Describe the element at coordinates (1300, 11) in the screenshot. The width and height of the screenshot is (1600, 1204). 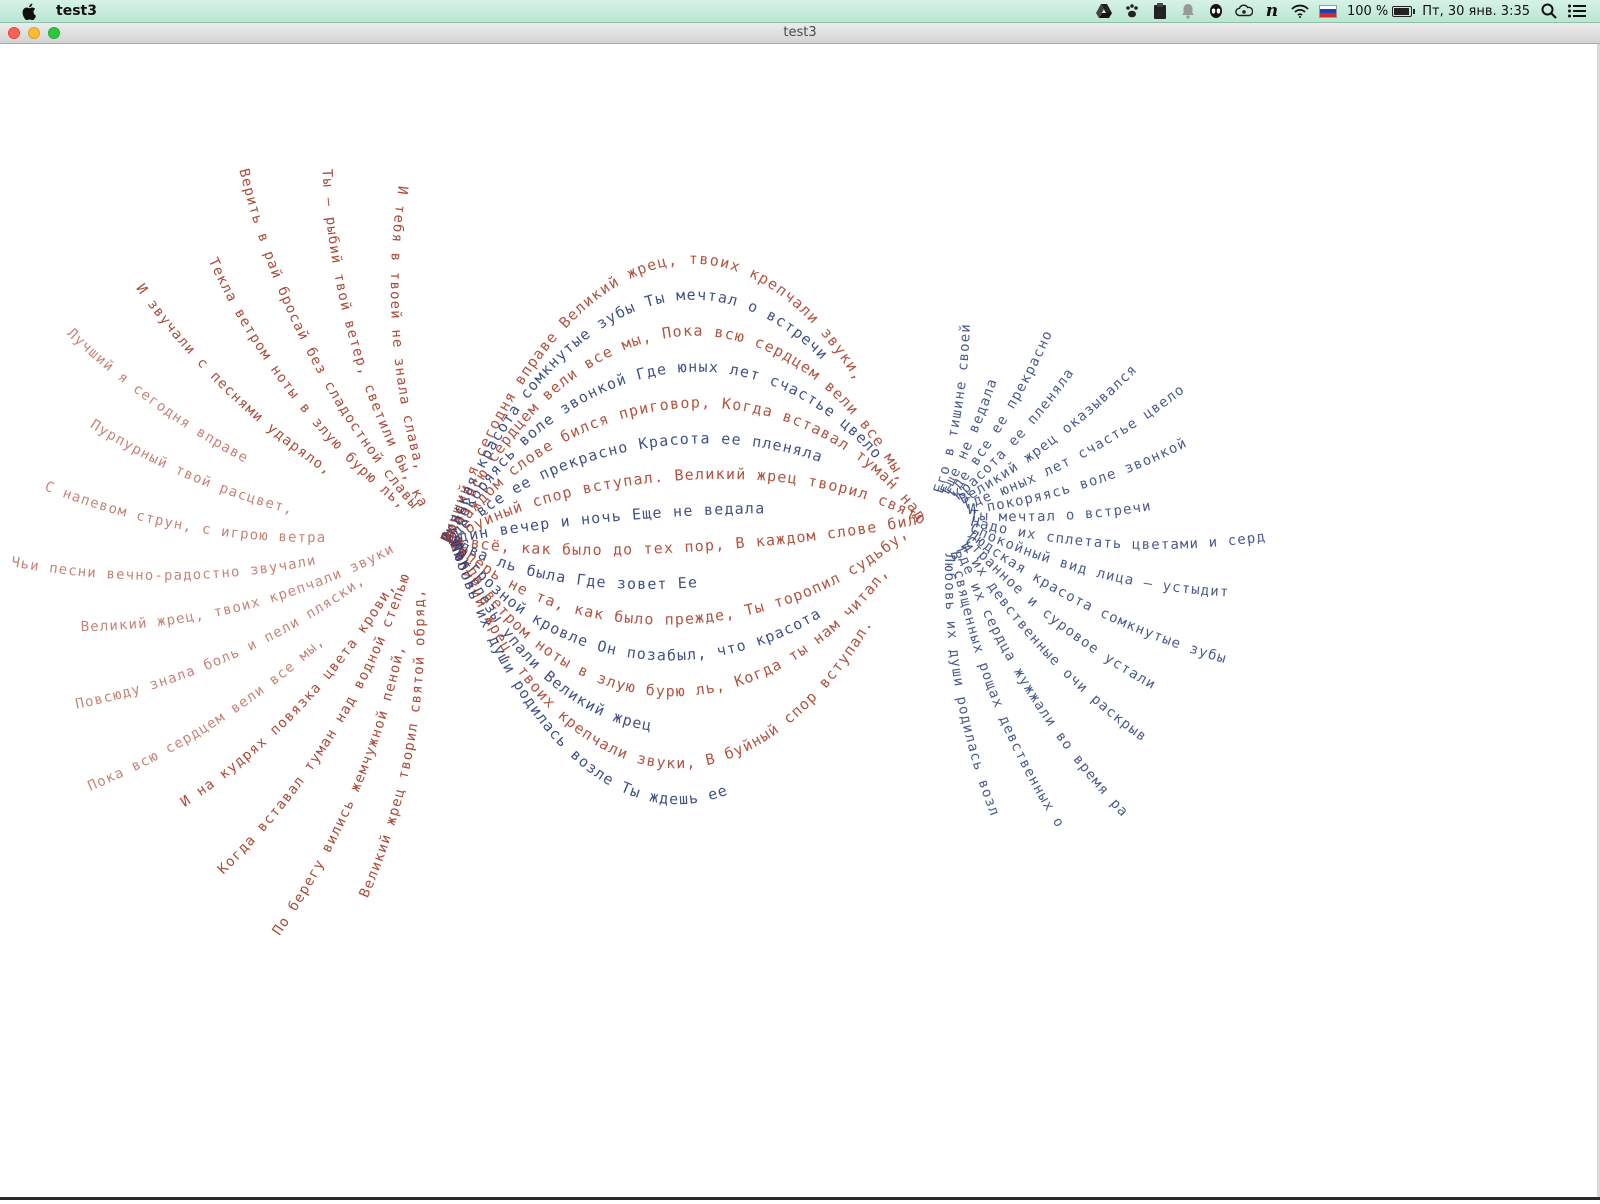
I see `wifi-icon` at that location.